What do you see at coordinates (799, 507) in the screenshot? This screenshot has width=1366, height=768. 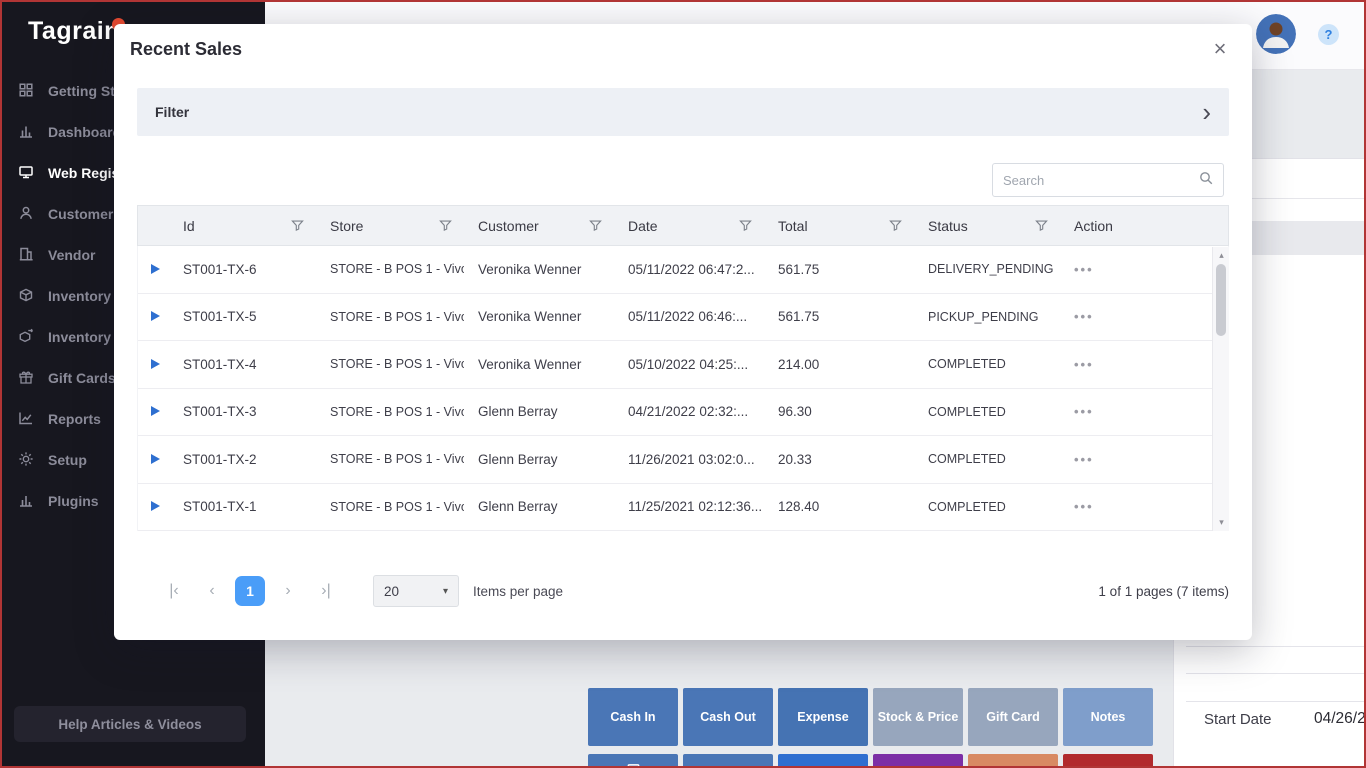 I see `cell-total: 128.40` at bounding box center [799, 507].